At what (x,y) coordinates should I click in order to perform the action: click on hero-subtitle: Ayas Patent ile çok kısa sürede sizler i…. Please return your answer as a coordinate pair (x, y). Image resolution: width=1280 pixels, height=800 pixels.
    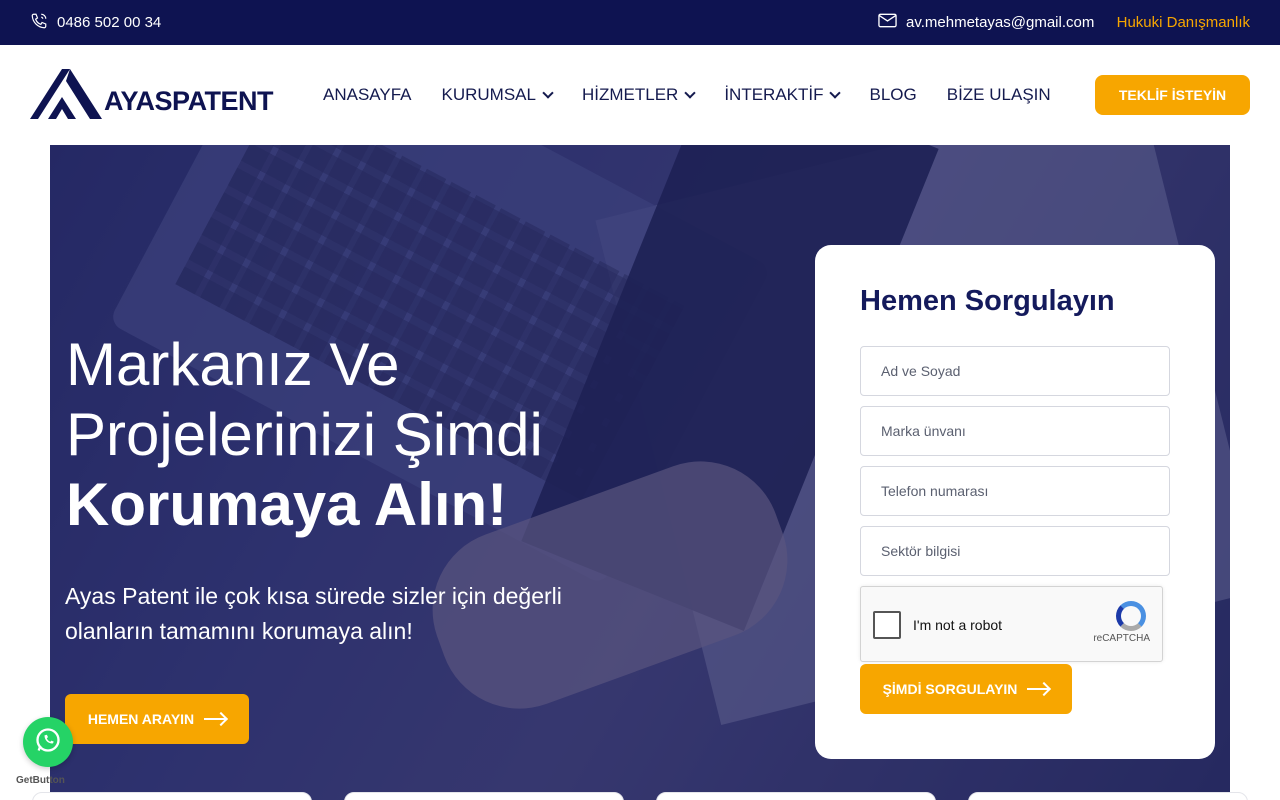
    Looking at the image, I should click on (313, 613).